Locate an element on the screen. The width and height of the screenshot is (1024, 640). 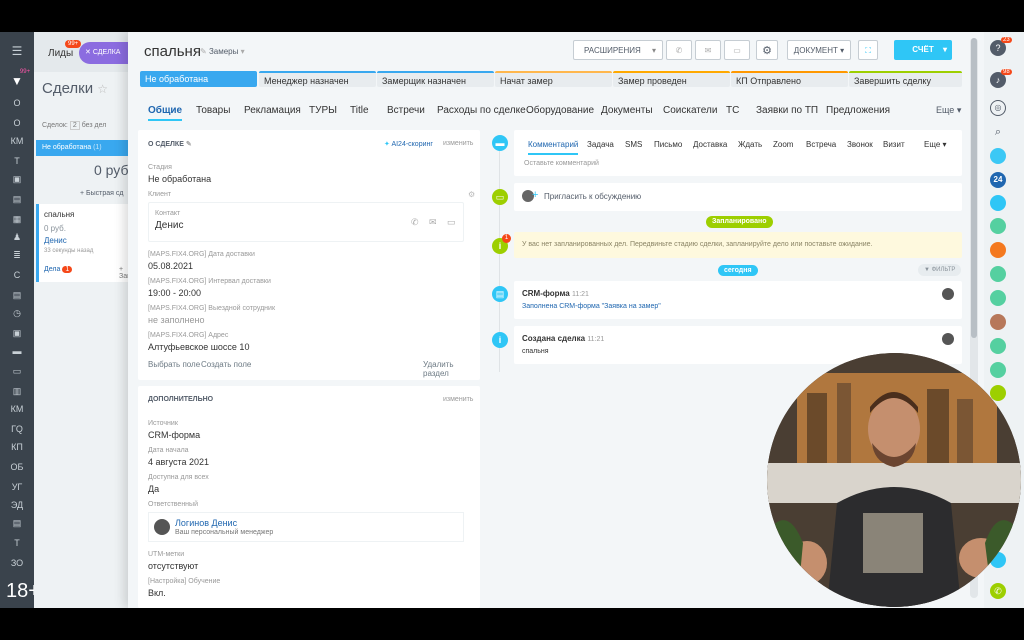
tab-ts: ТС is located at coordinates (732, 110).